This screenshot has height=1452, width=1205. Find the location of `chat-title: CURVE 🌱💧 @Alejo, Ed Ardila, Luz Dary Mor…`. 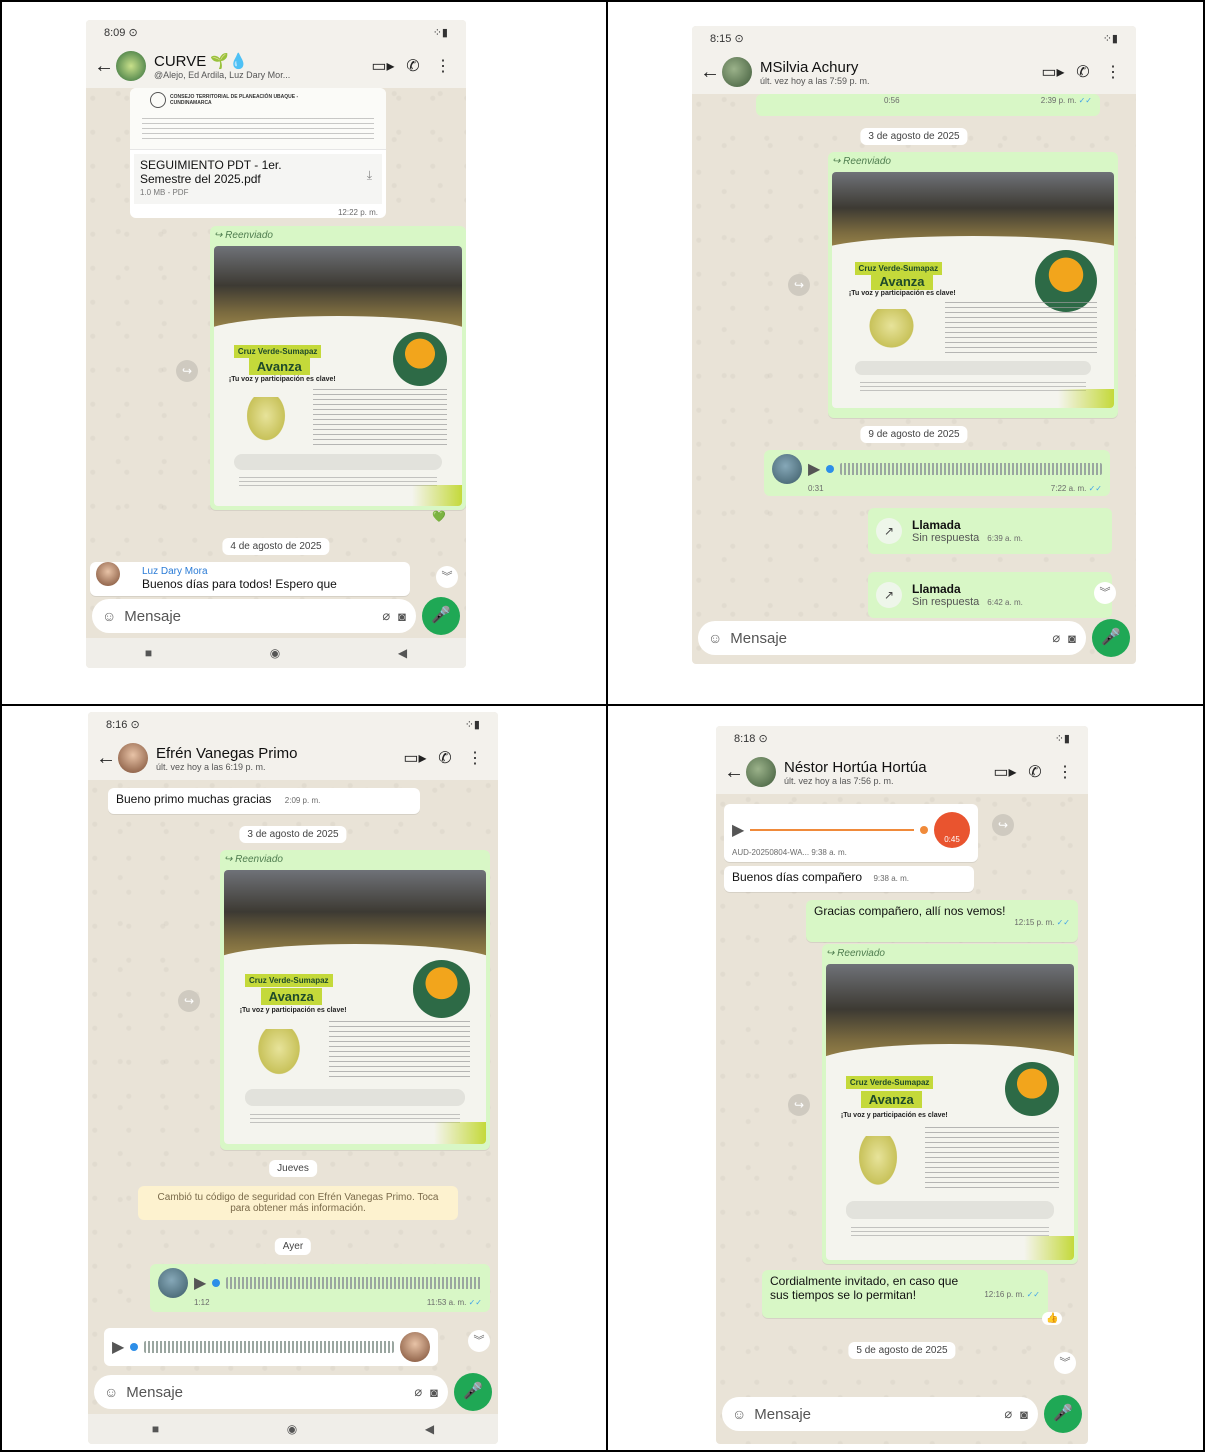

chat-title: CURVE 🌱💧 @Alejo, Ed Ardila, Luz Dary Mor… is located at coordinates (261, 66).